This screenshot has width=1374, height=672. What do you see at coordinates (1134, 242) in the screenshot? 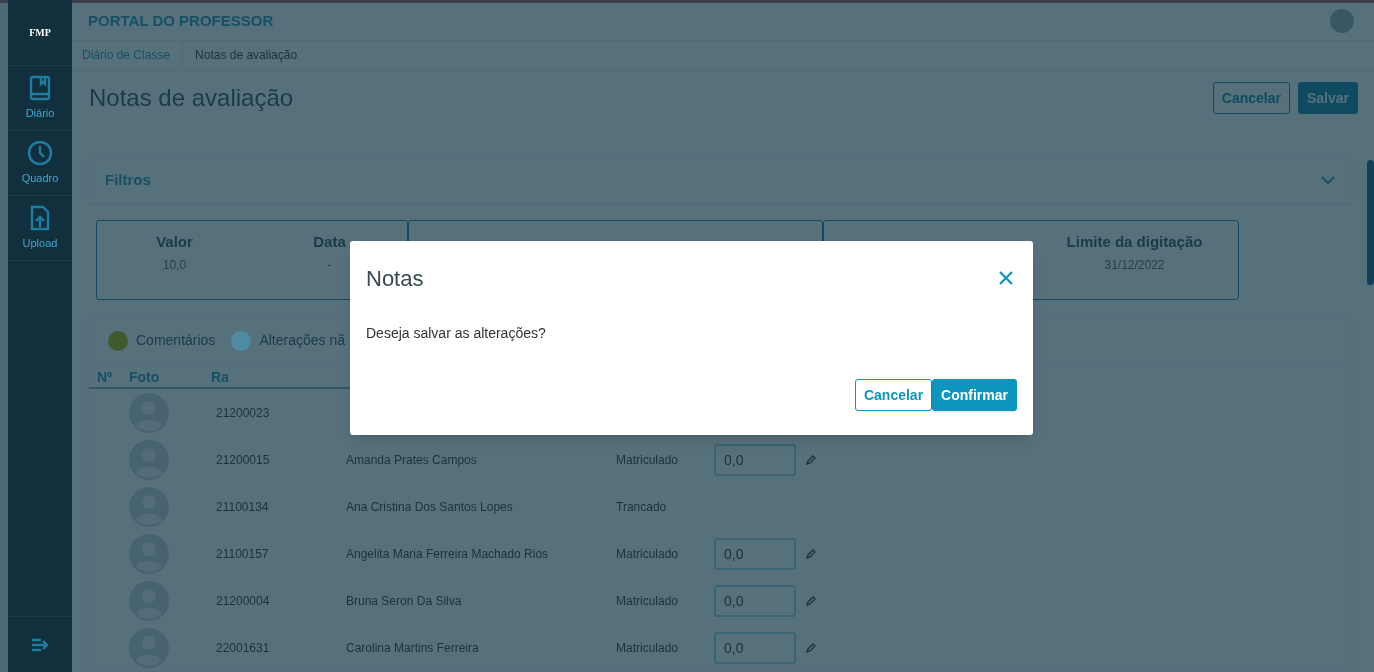
I see `info-label: Limite da digitação` at bounding box center [1134, 242].